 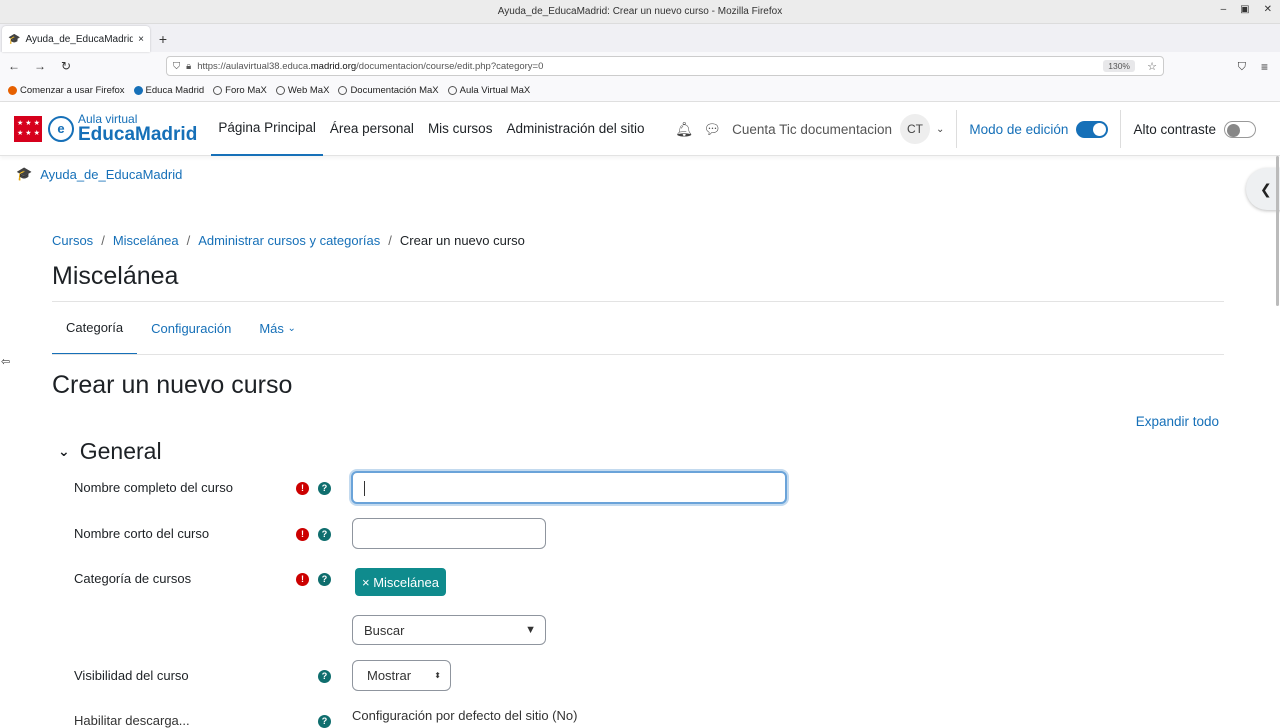 I want to click on visibility-select: Mostrar ⬍, so click(x=401, y=675).